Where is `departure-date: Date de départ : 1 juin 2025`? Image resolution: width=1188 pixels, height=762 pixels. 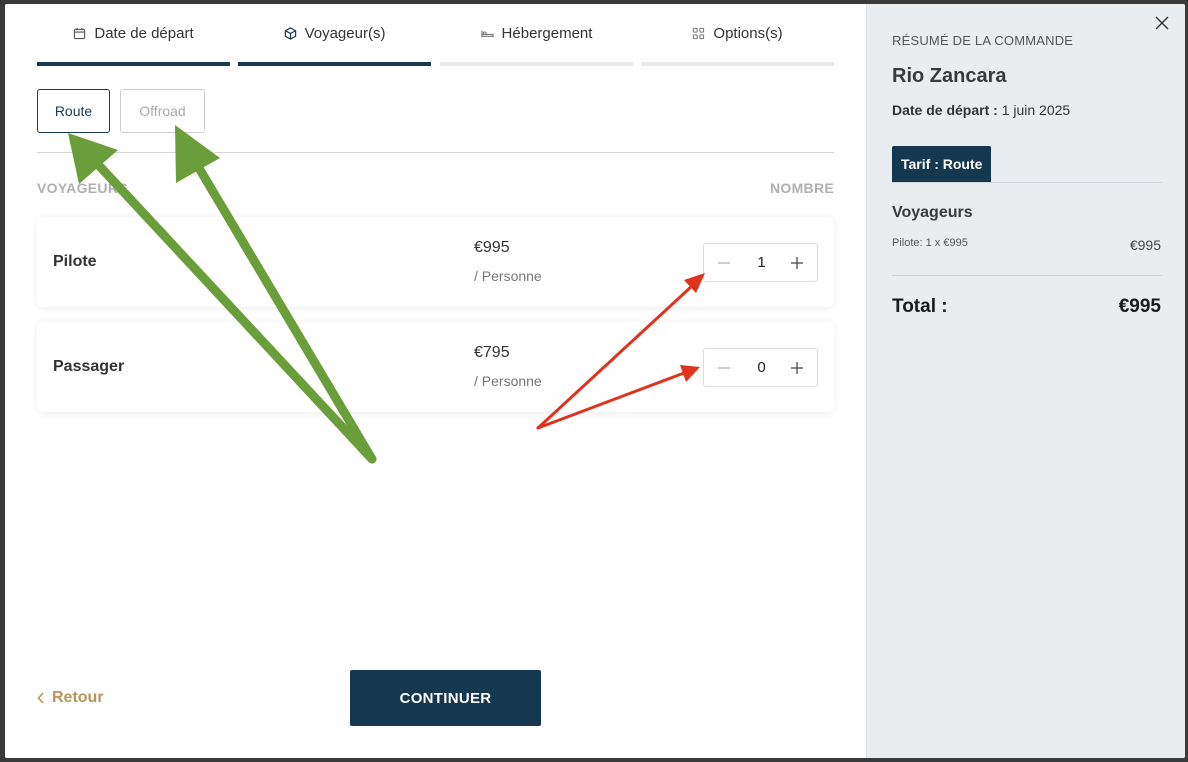 departure-date: Date de départ : 1 juin 2025 is located at coordinates (981, 110).